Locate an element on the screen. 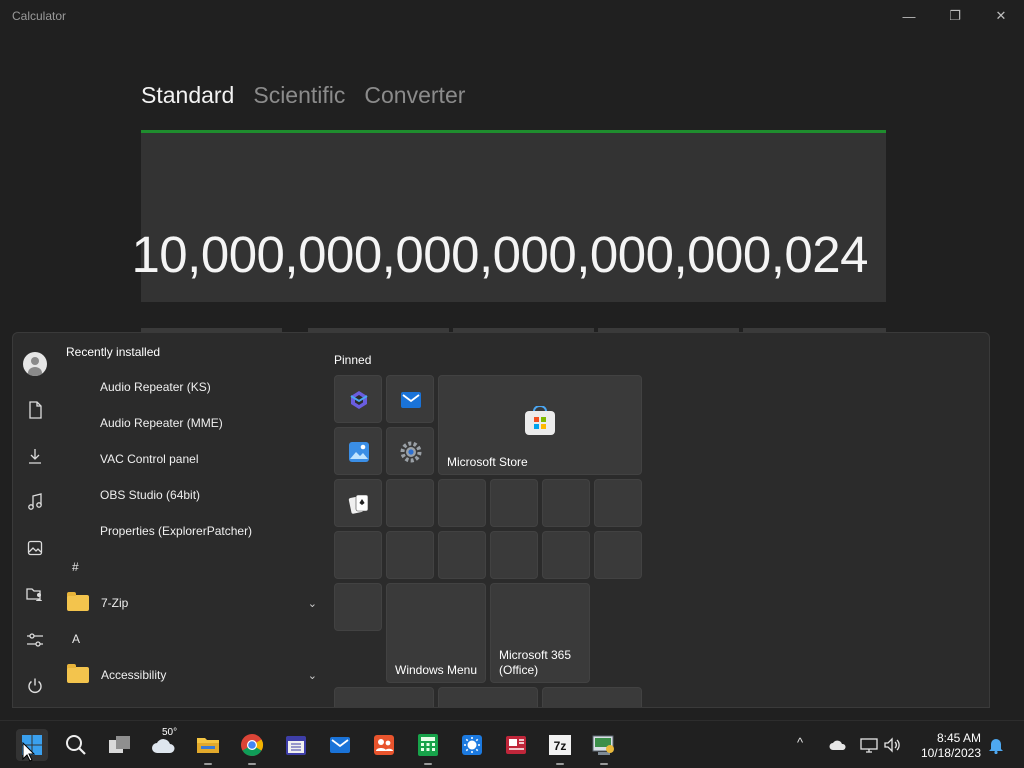 This screenshot has height=768, width=1024. store-icon is located at coordinates (540, 420).